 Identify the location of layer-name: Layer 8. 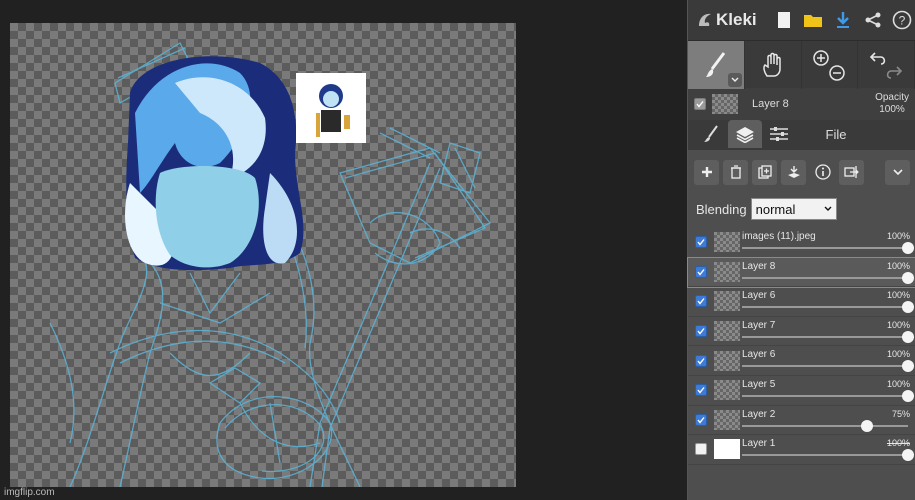
(759, 266).